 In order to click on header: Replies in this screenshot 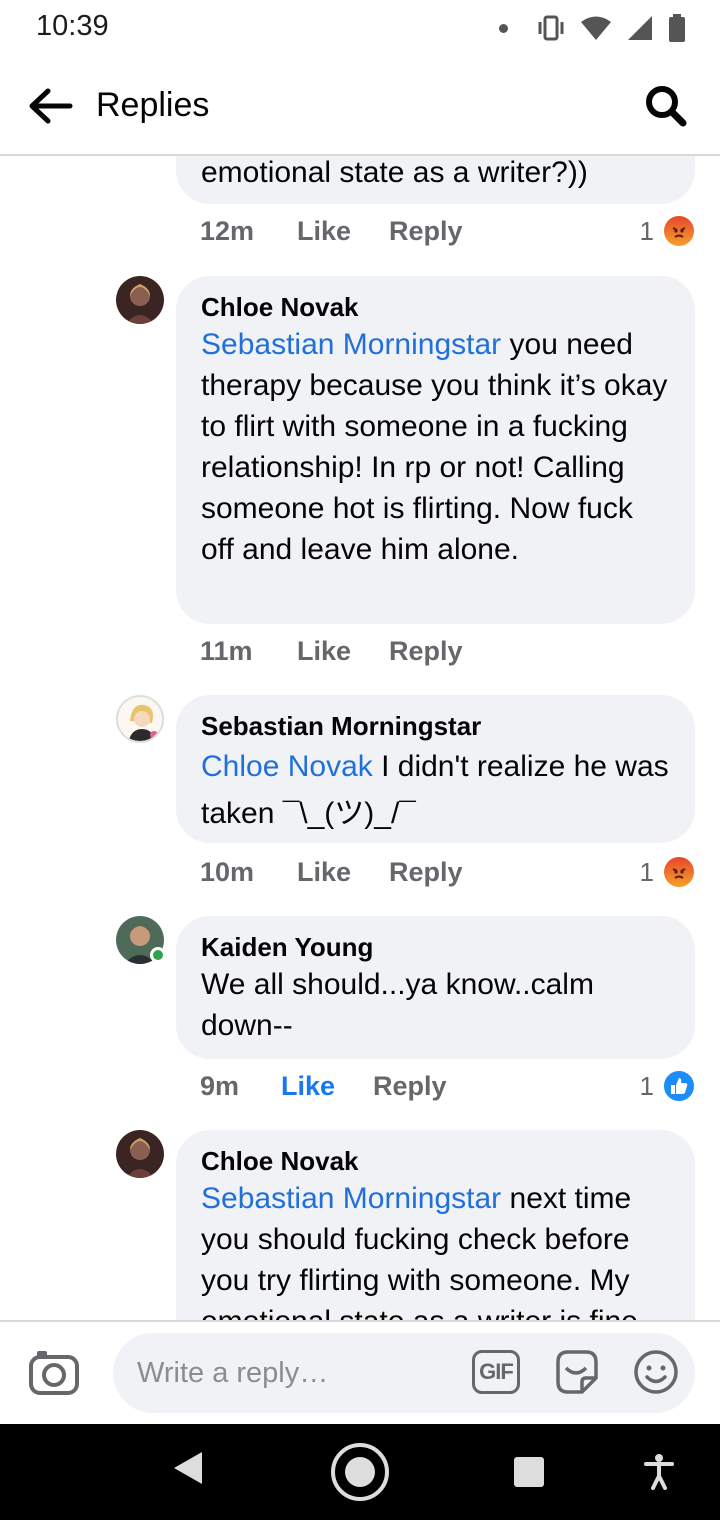, I will do `click(360, 106)`.